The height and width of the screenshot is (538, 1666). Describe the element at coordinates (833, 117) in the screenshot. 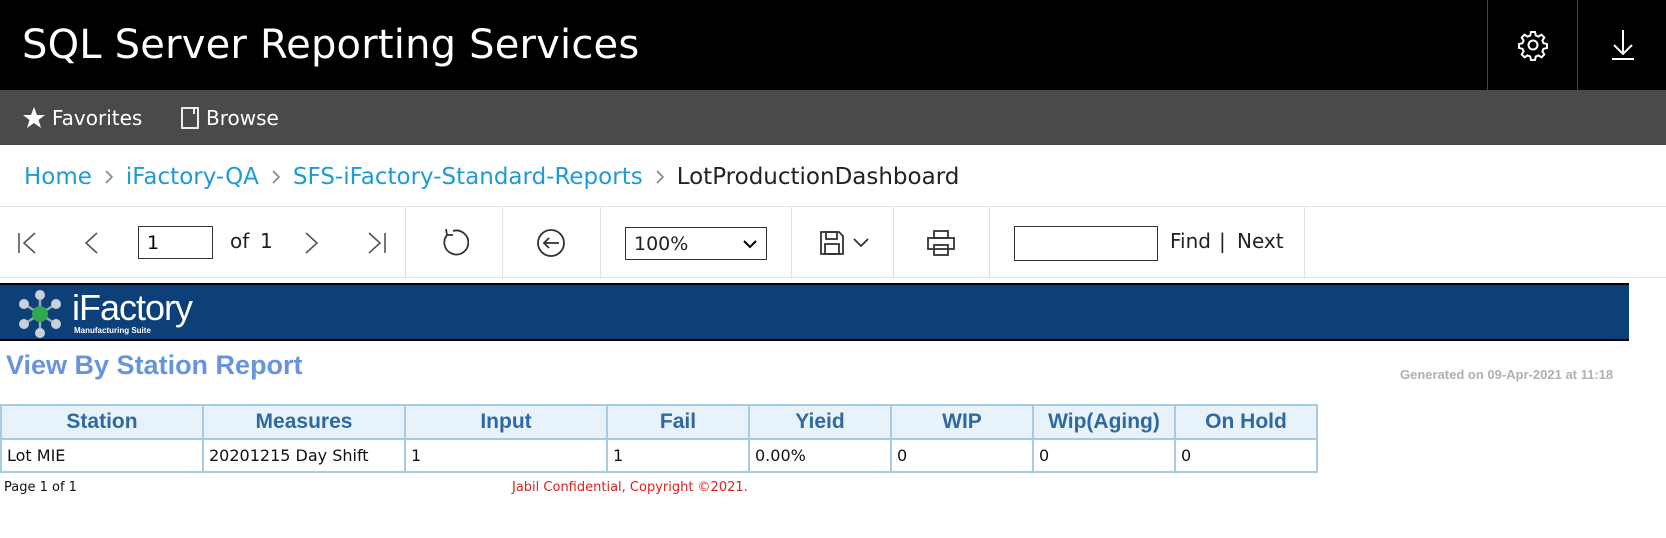

I see `nav-bar: Favorites Browse` at that location.